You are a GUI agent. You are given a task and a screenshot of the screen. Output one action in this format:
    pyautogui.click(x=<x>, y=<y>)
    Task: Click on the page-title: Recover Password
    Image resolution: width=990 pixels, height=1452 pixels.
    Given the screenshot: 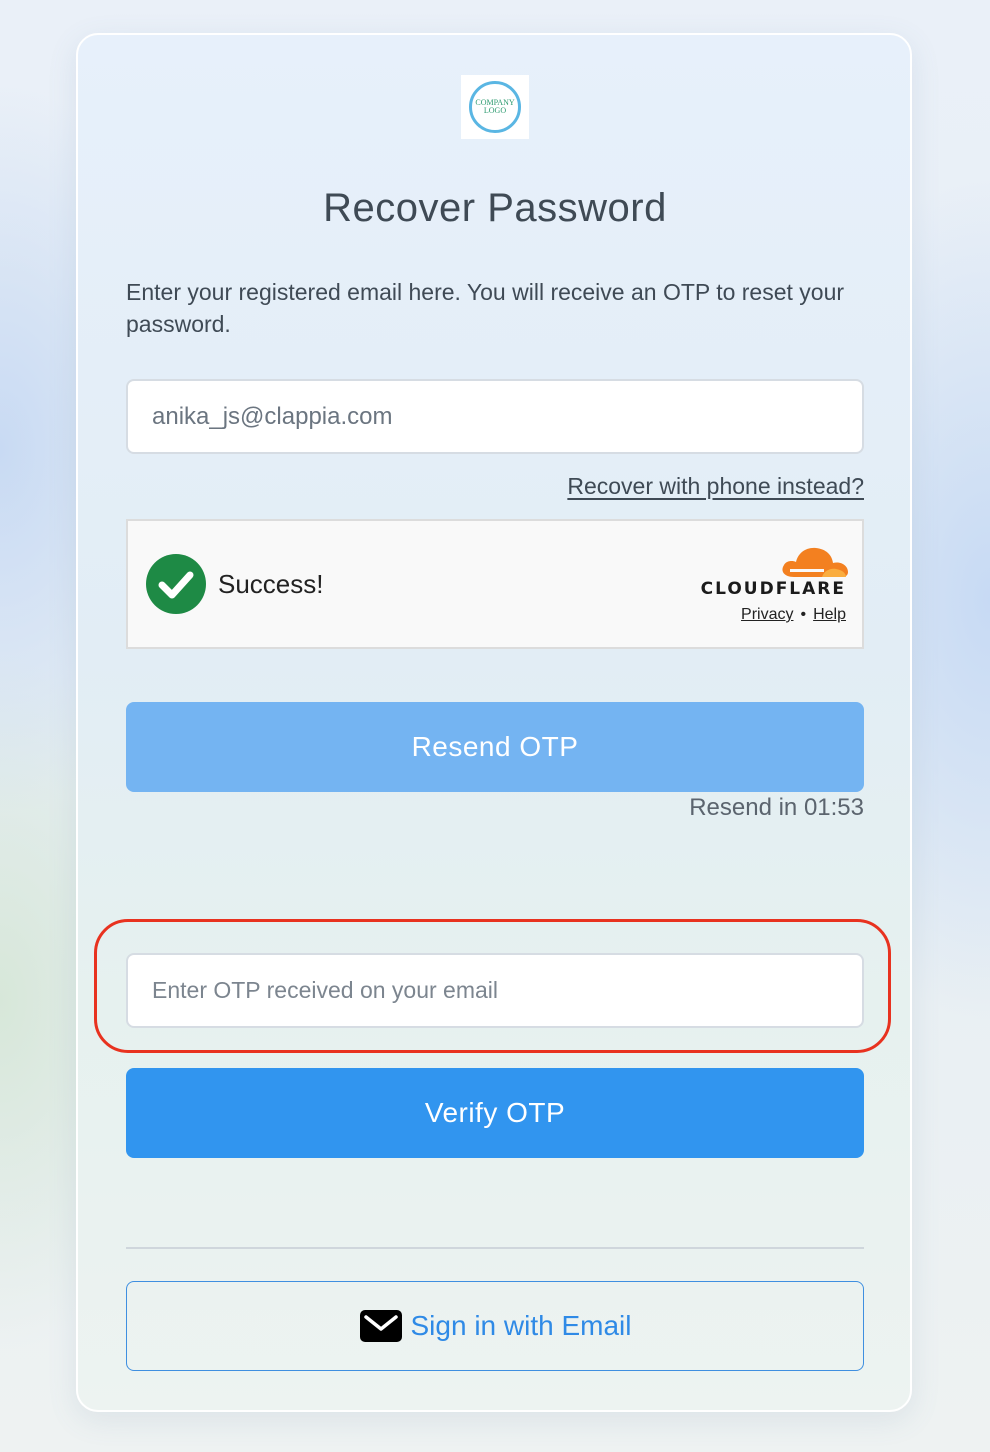 What is the action you would take?
    pyautogui.click(x=495, y=208)
    